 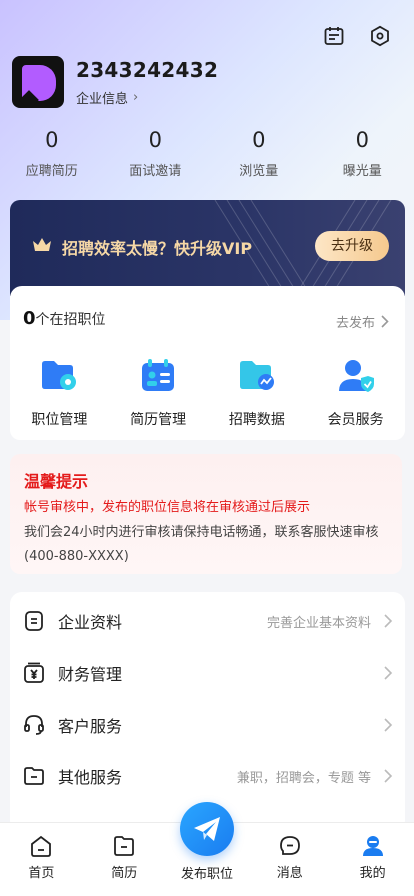 I want to click on entry-job-management: 职位管理, so click(x=59, y=393).